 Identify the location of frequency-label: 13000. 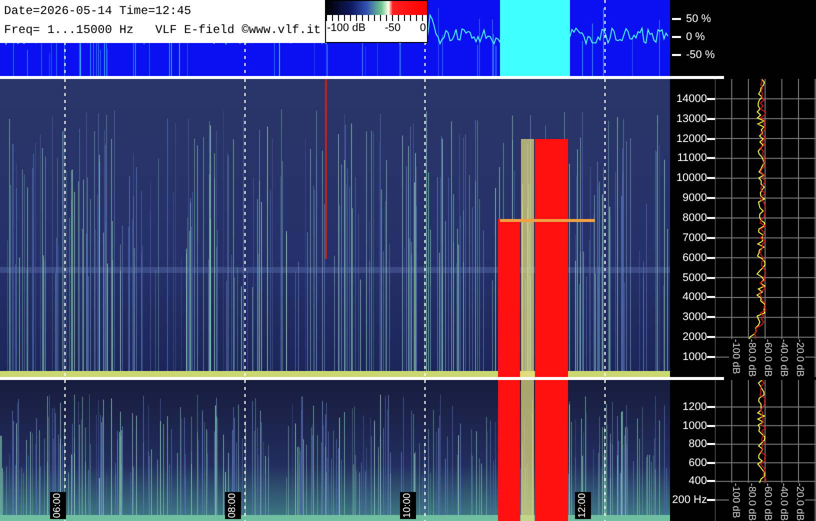
(691, 118).